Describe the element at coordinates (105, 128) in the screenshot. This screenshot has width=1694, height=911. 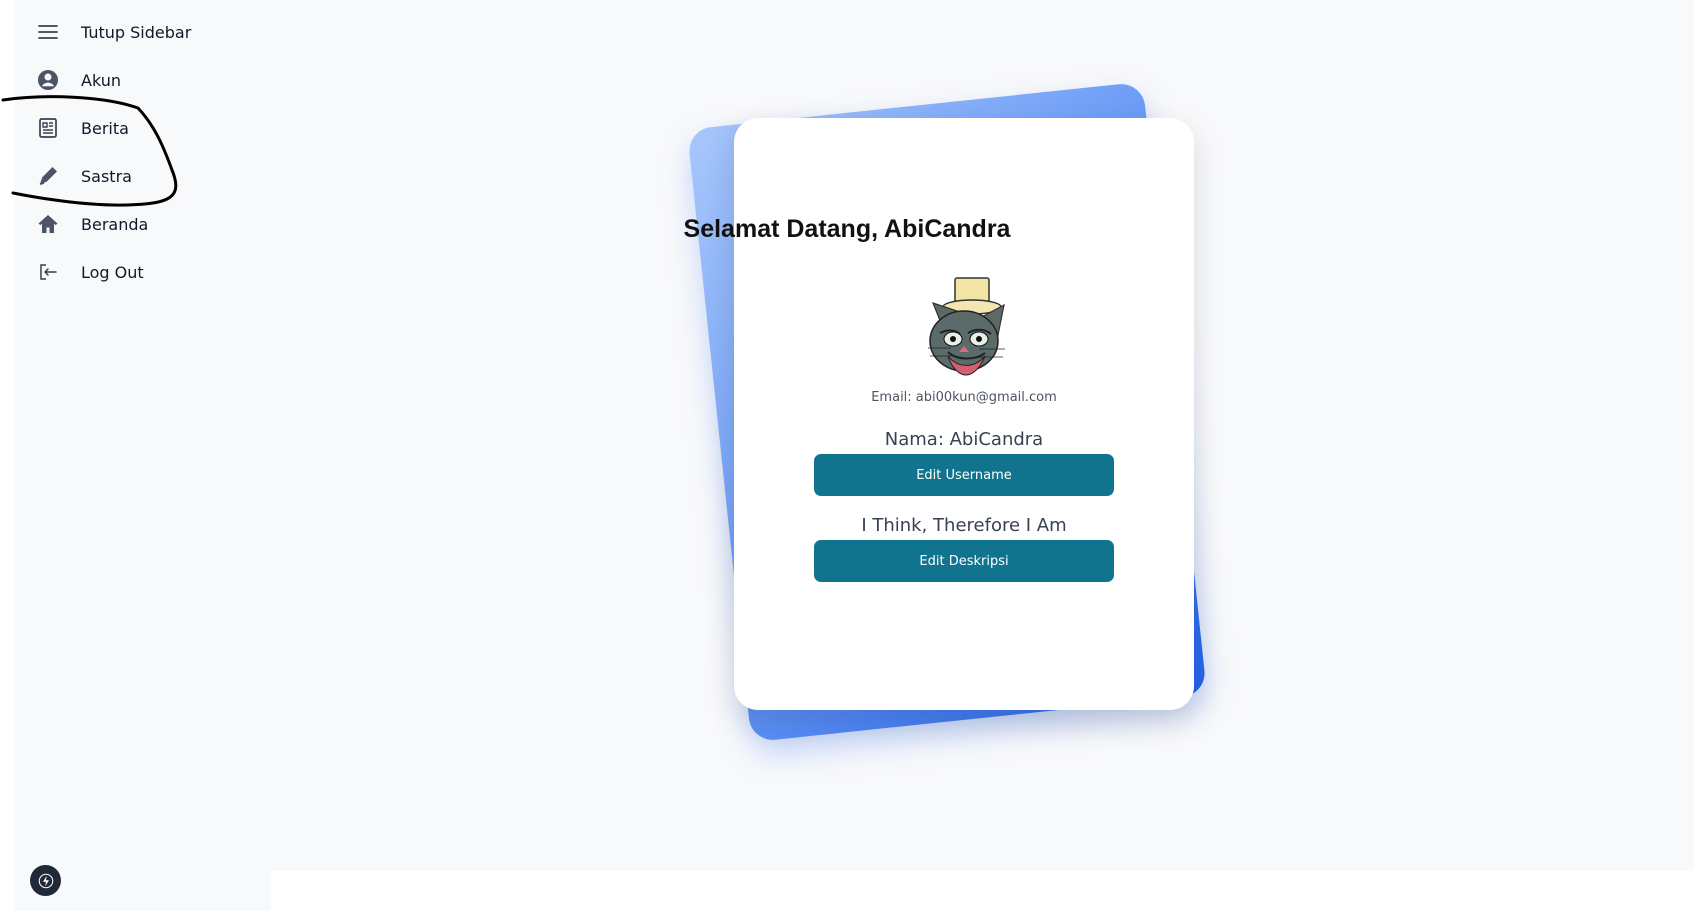
I see `sidebar-item-label: Berita` at that location.